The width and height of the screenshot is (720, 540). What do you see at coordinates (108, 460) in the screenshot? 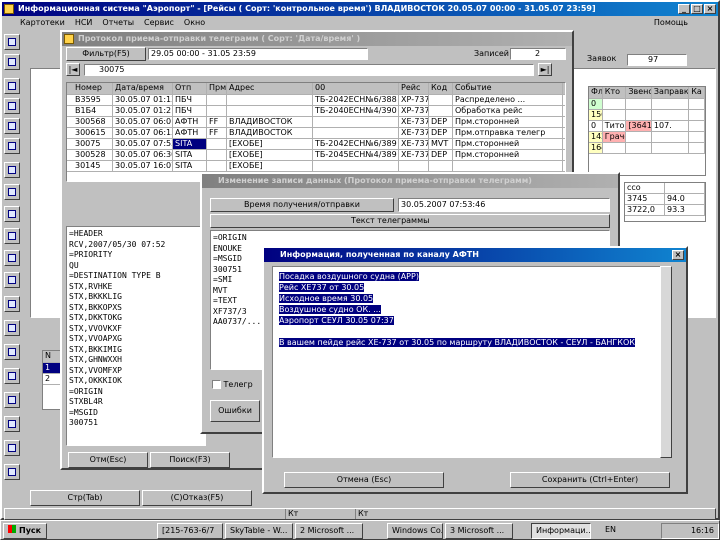
I see `cancel-button: Отм(Esc)` at bounding box center [108, 460].